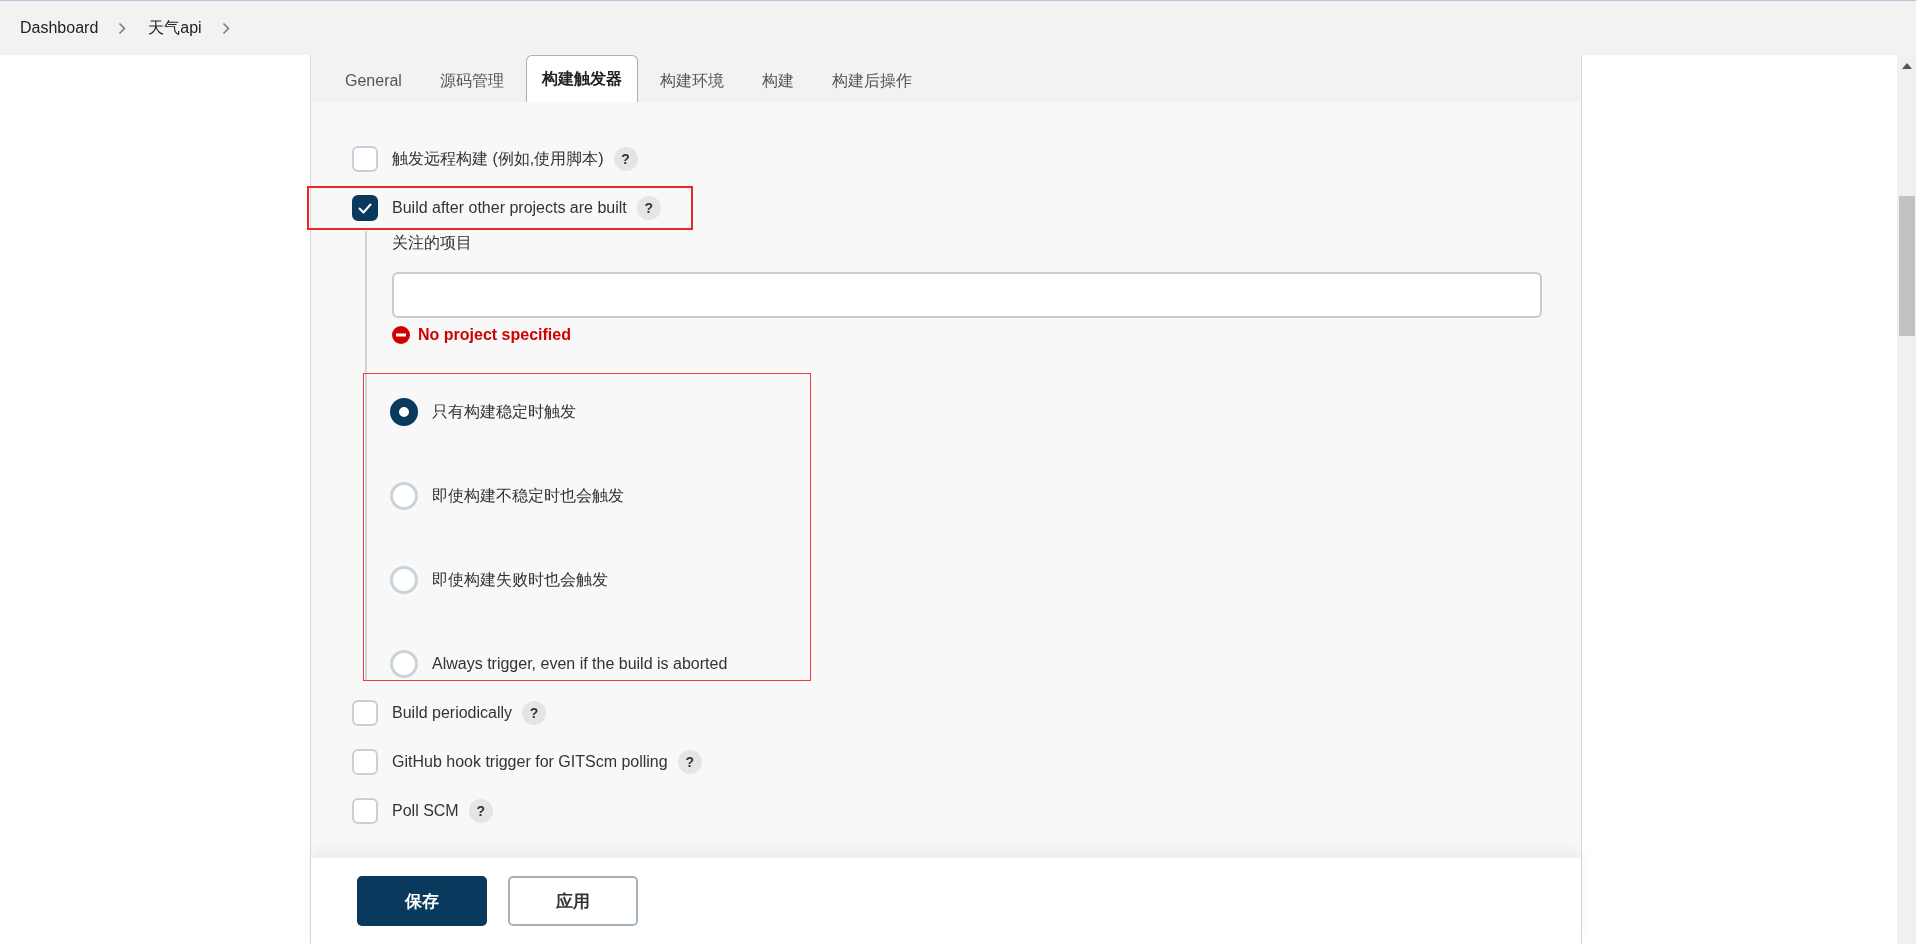  What do you see at coordinates (452, 713) in the screenshot?
I see `checkbox-label: Build periodically` at bounding box center [452, 713].